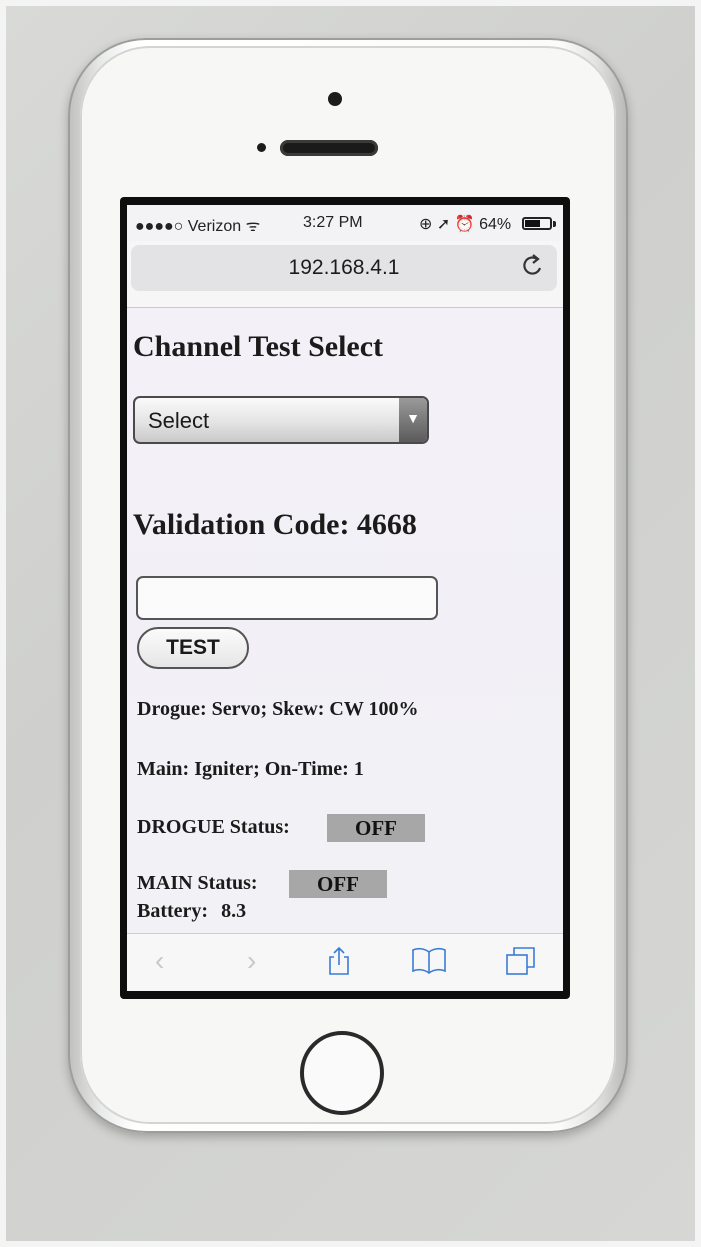  I want to click on share-icon, so click(339, 964).